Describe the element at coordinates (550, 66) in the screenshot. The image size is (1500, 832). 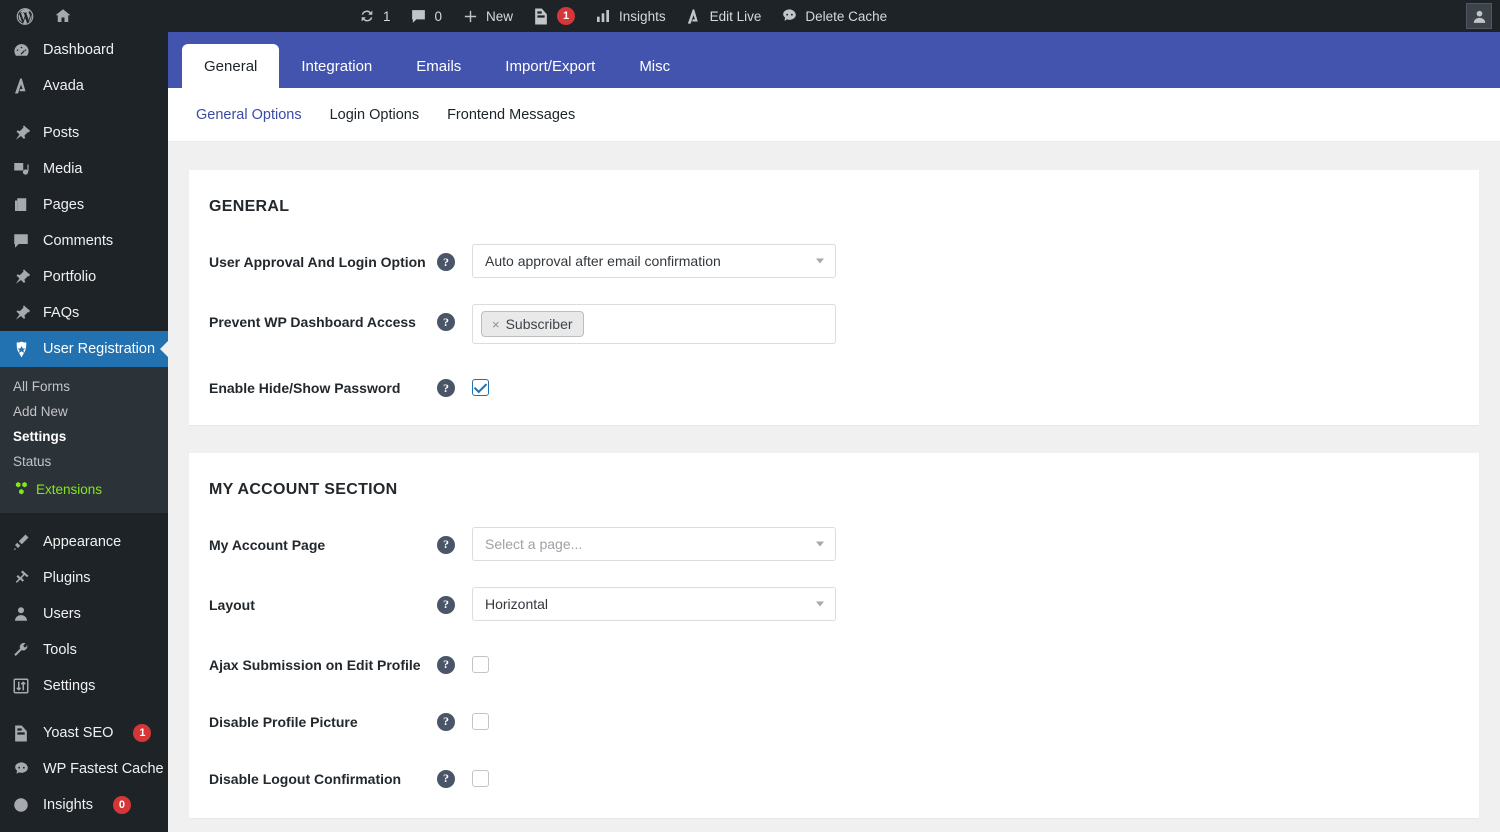
I see `tab-import-export: Import/Export` at that location.